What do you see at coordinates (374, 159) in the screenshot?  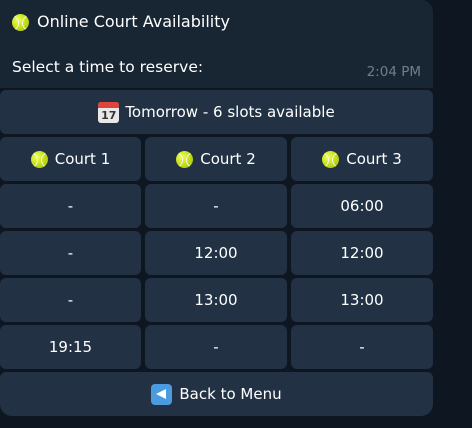 I see `court-label: Court 3` at bounding box center [374, 159].